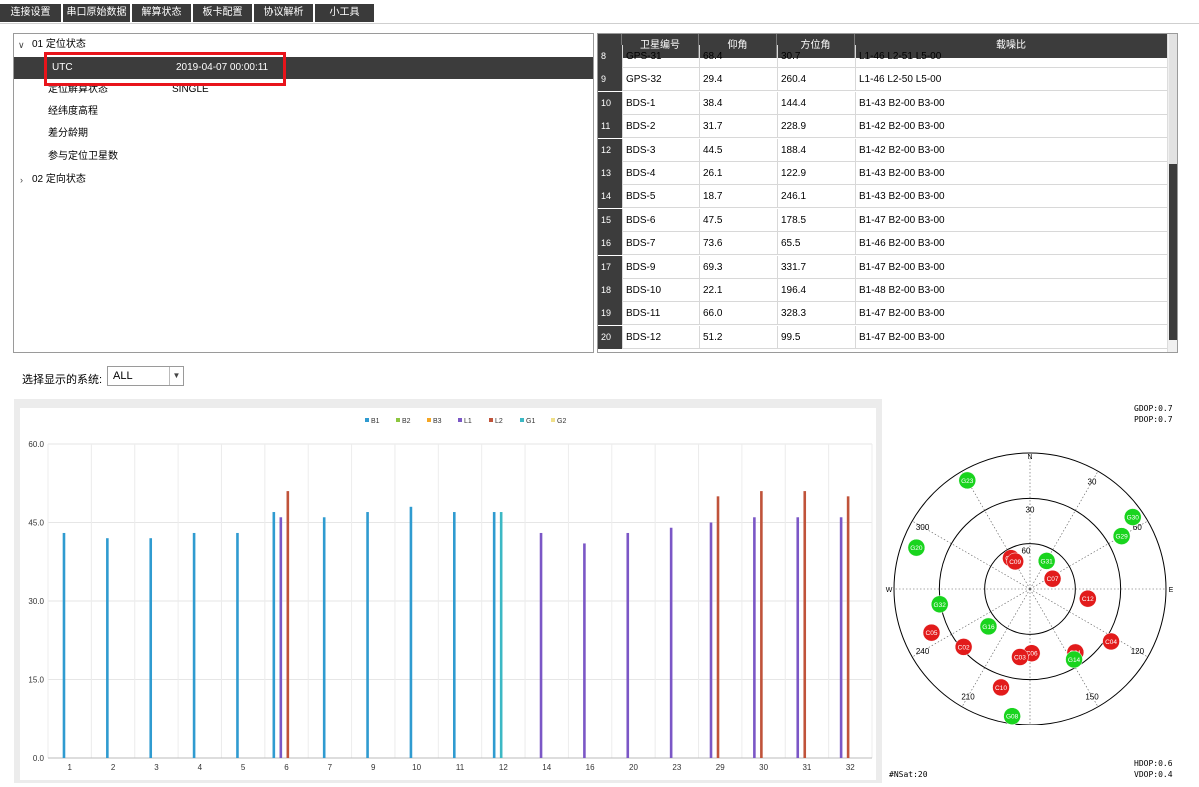  I want to click on tree-item-diff-age: 差分龄期, so click(303, 134).